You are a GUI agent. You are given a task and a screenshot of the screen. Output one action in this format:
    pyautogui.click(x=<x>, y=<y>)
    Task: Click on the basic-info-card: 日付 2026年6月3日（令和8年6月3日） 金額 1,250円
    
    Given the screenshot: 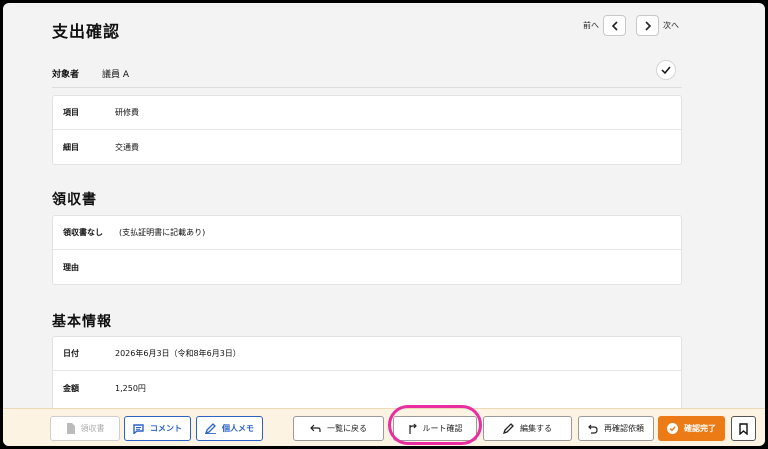 What is the action you would take?
    pyautogui.click(x=367, y=376)
    